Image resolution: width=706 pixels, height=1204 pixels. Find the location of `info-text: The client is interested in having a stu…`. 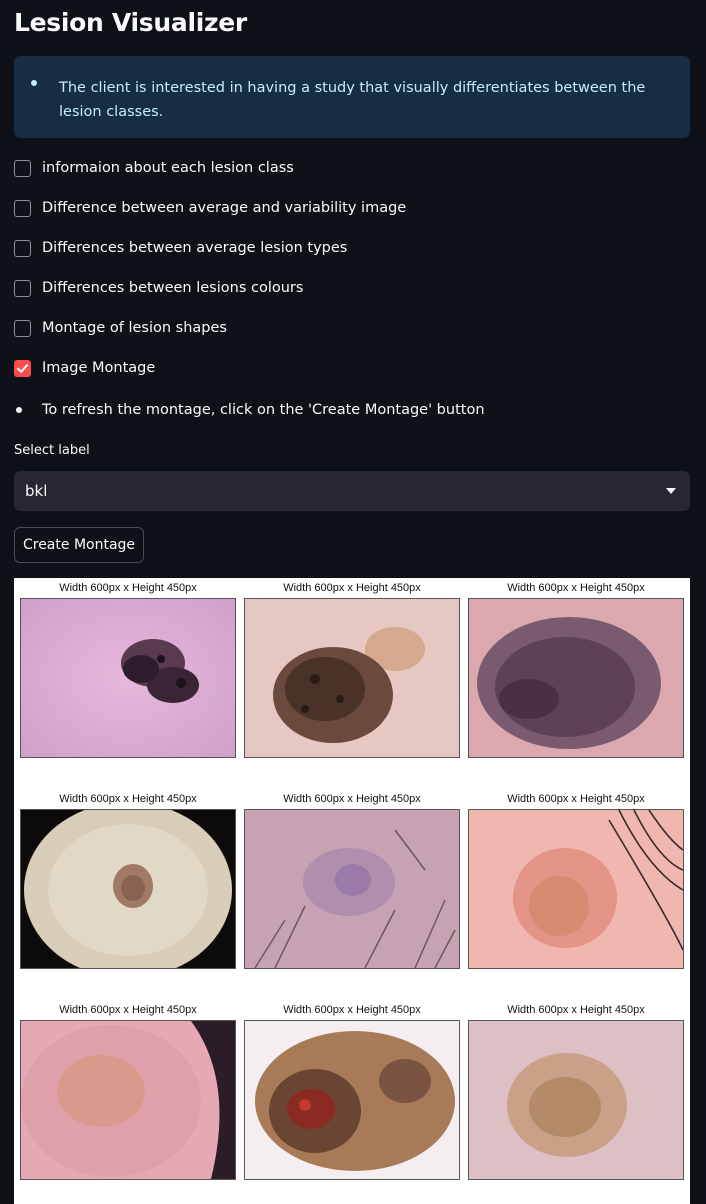

info-text: The client is interested in having a stu… is located at coordinates (352, 100).